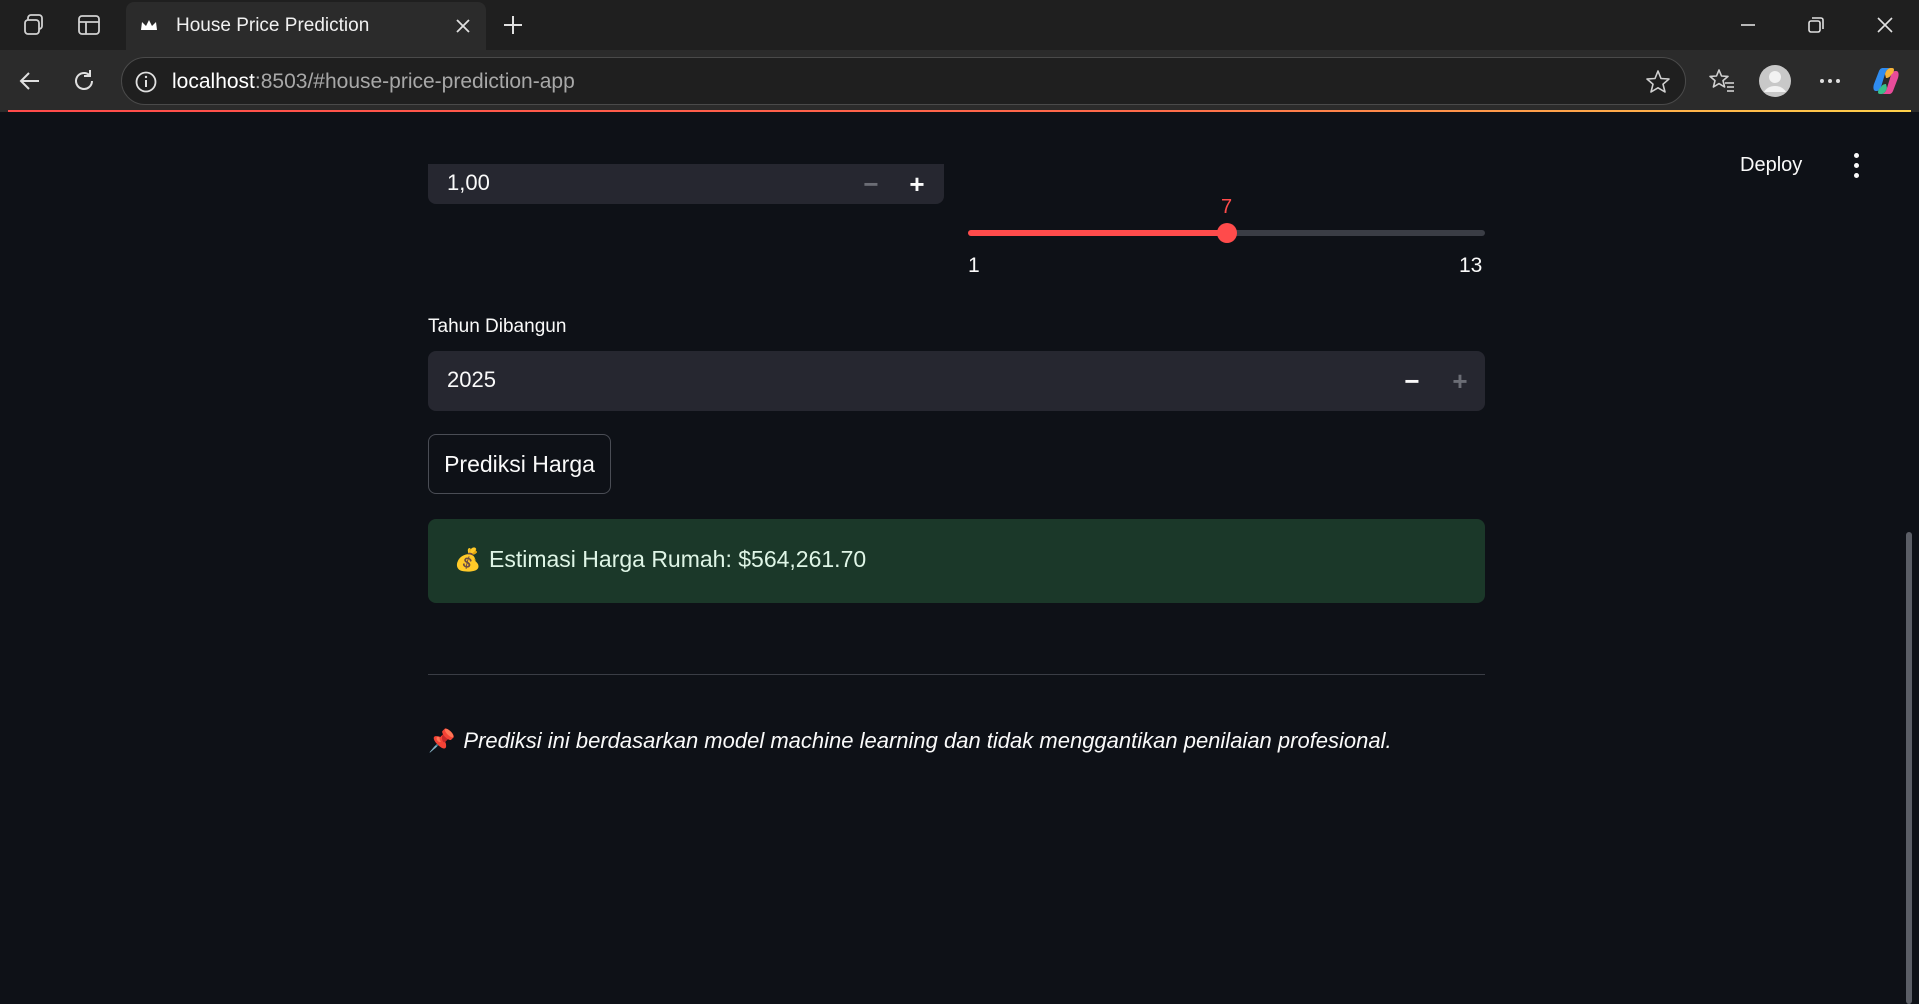 The image size is (1919, 1004). I want to click on year-decrement-button: −, so click(1412, 381).